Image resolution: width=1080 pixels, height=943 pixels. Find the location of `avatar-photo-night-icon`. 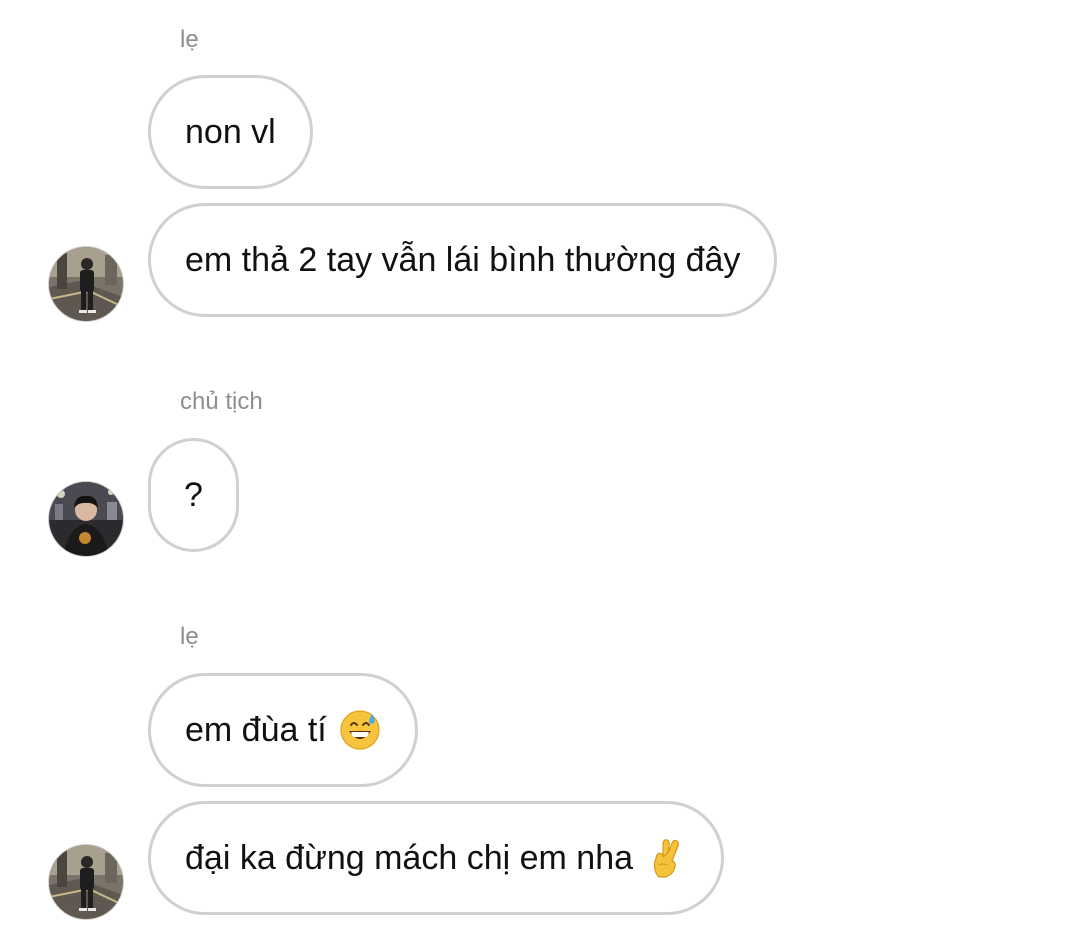

avatar-photo-night-icon is located at coordinates (86, 519).